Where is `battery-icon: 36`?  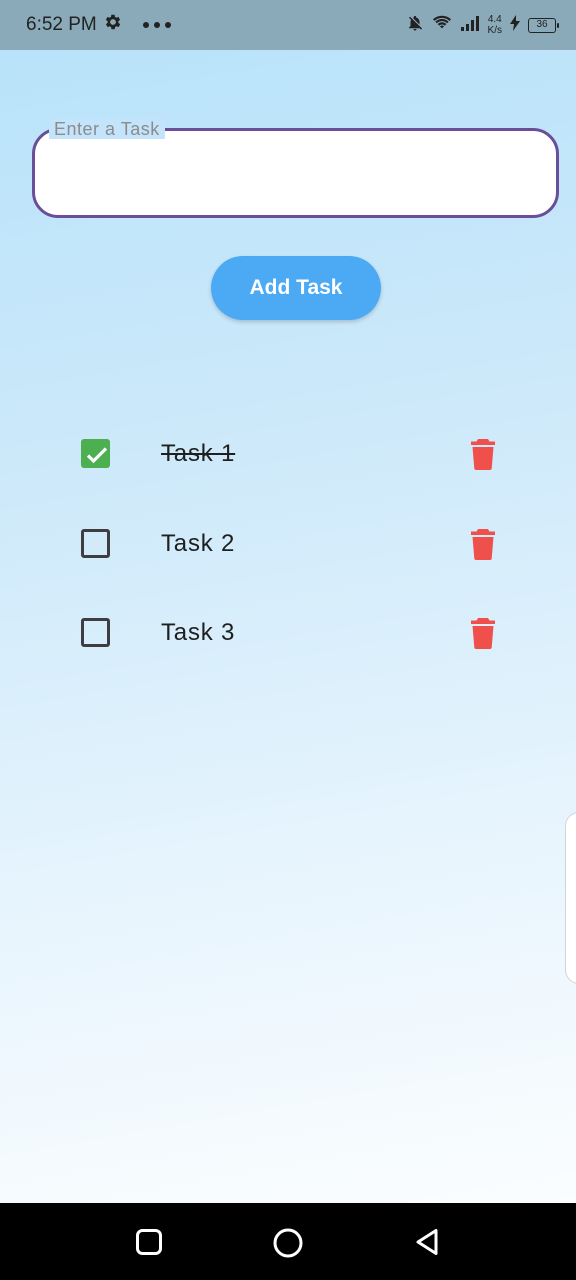 battery-icon: 36 is located at coordinates (543, 25).